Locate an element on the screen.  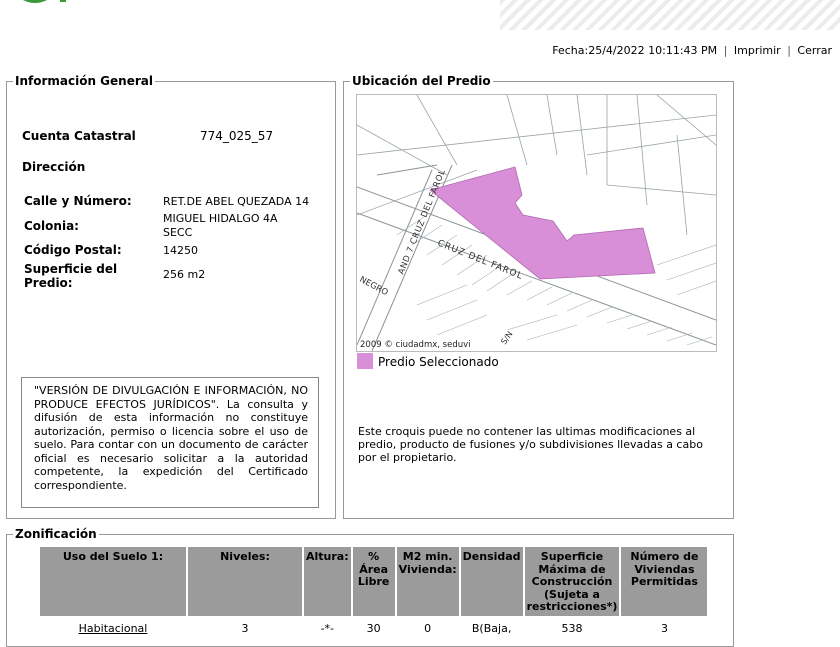
col-densidad: Densidad is located at coordinates (491, 581).